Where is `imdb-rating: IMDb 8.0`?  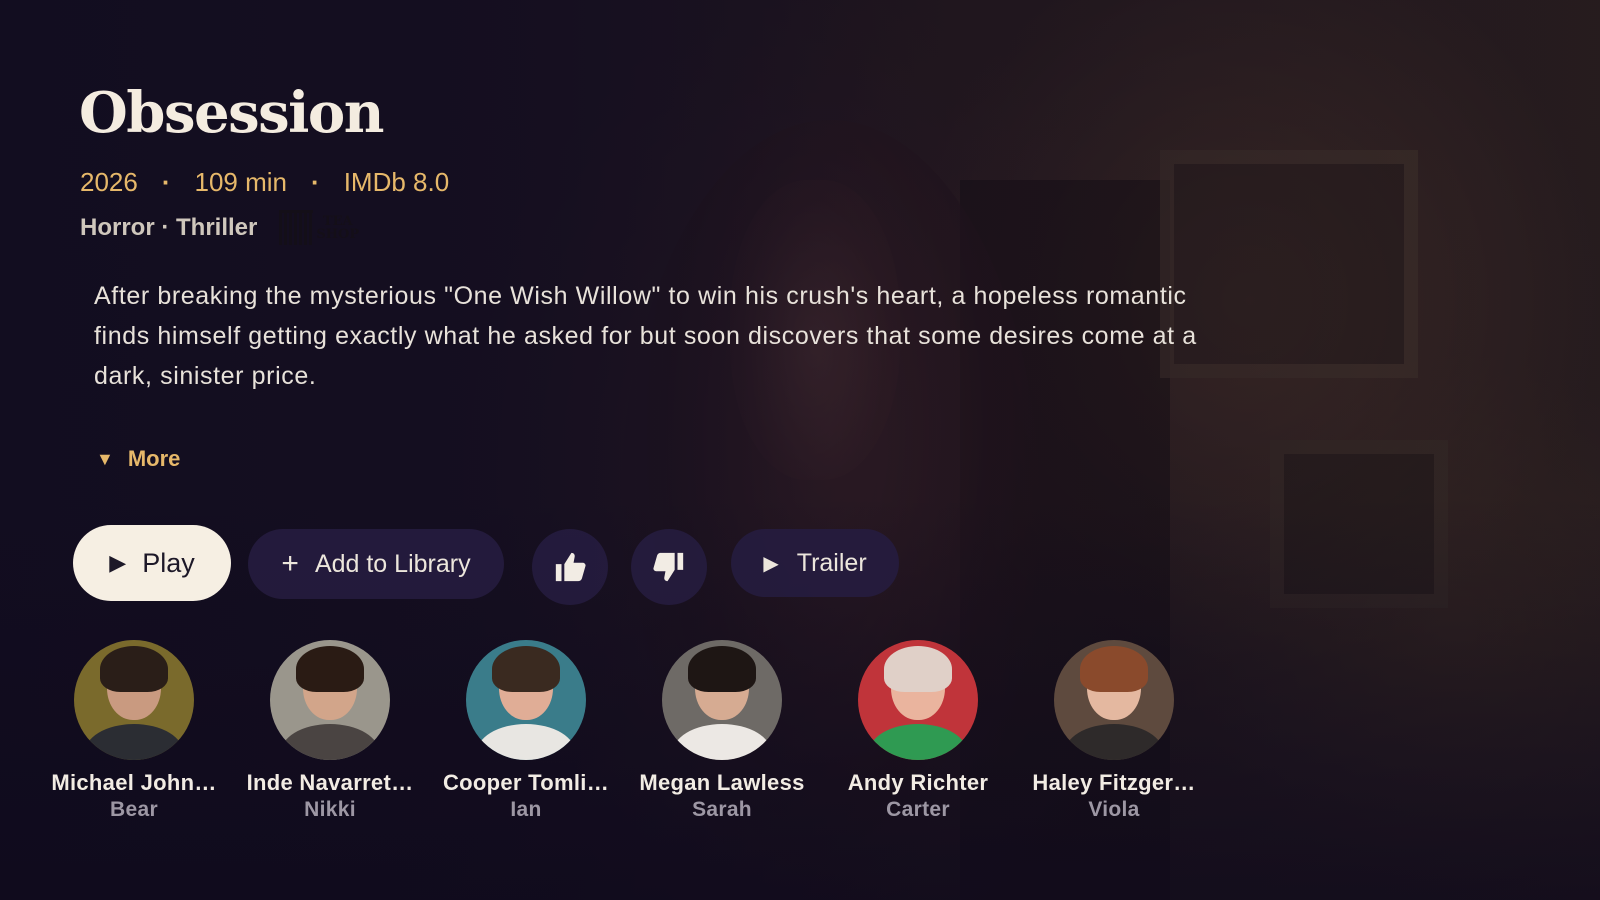
imdb-rating: IMDb 8.0 is located at coordinates (396, 182).